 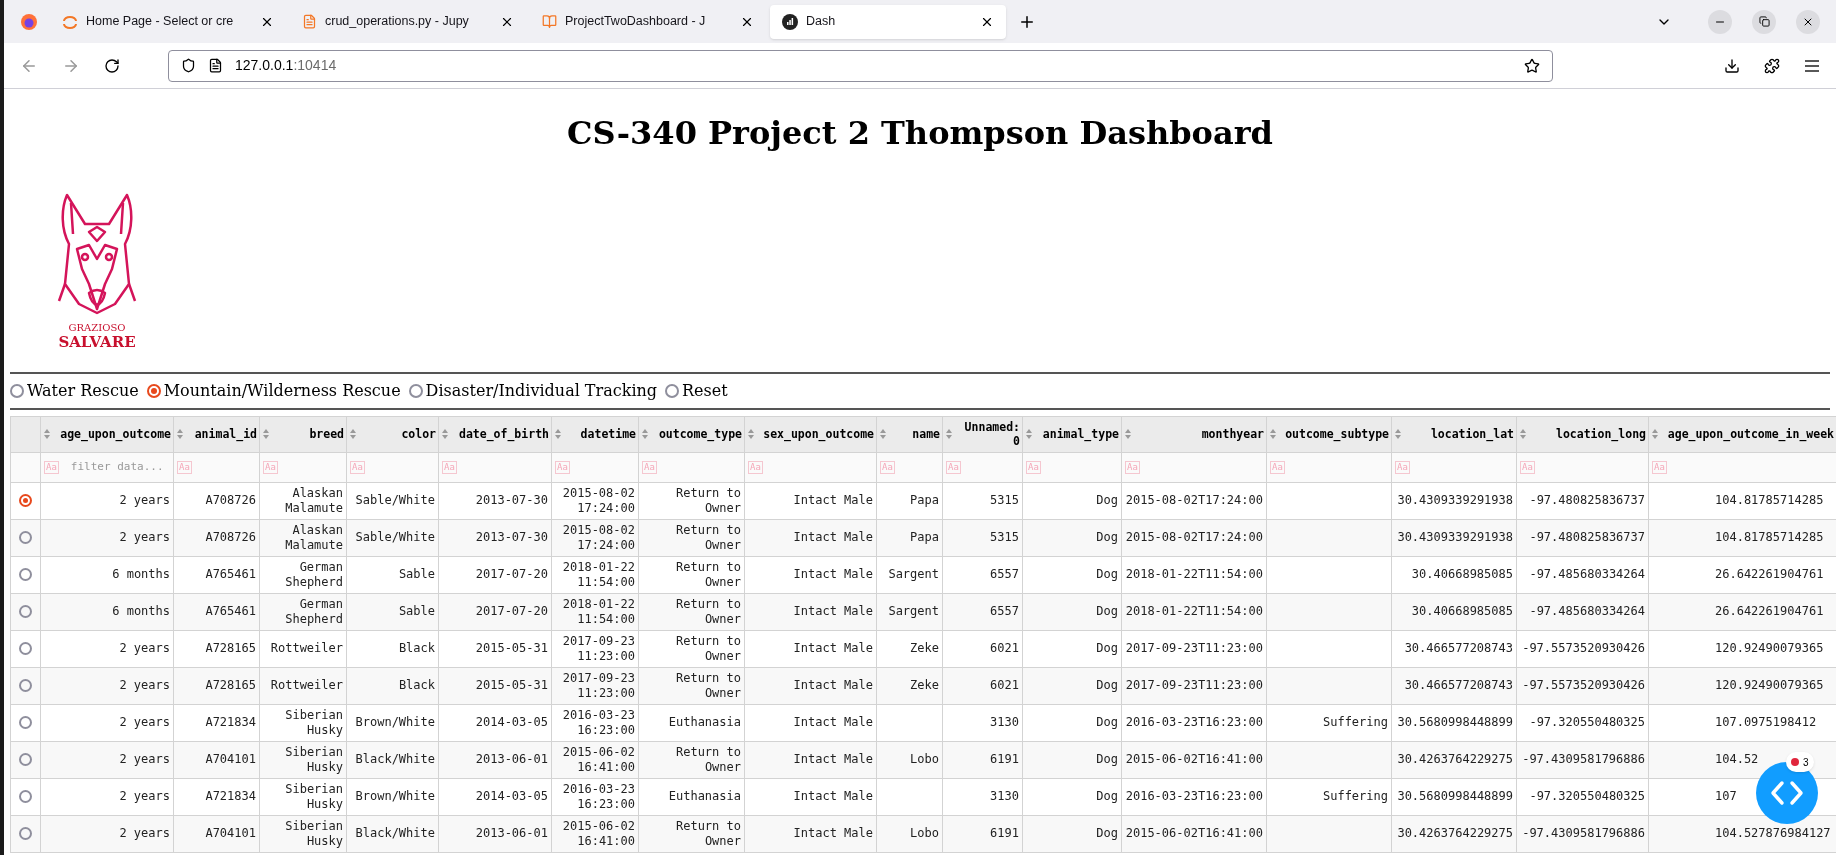 What do you see at coordinates (1582, 434) in the screenshot?
I see `column-header: location_long` at bounding box center [1582, 434].